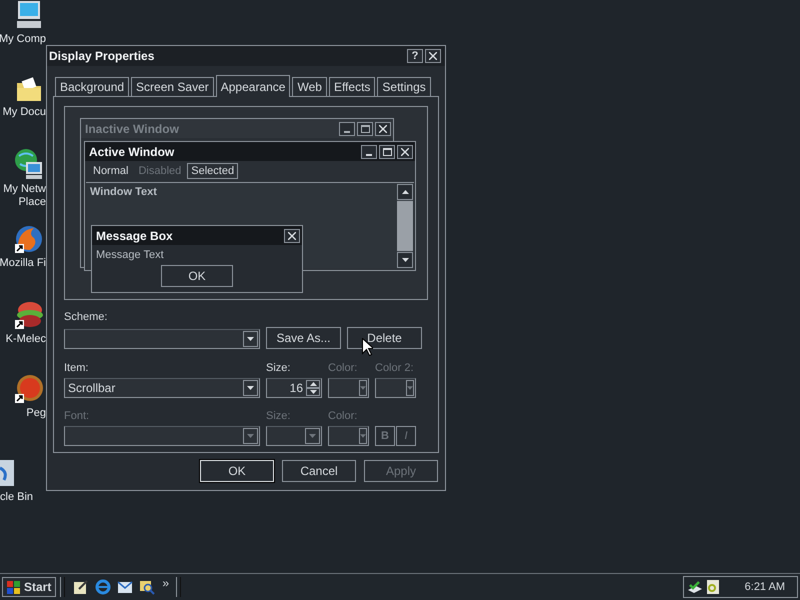  I want to click on icon-label: K-Melec, so click(26, 339).